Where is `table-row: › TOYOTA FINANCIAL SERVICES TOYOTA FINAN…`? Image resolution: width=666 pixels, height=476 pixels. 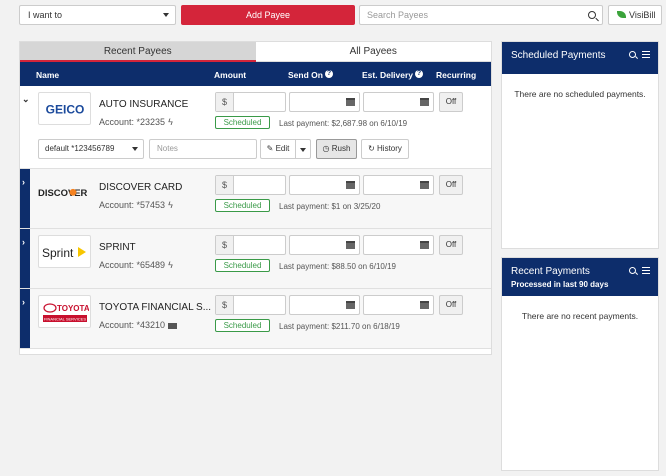
table-row: › TOYOTA FINANCIAL SERVICES TOYOTA FINAN… is located at coordinates (255, 319).